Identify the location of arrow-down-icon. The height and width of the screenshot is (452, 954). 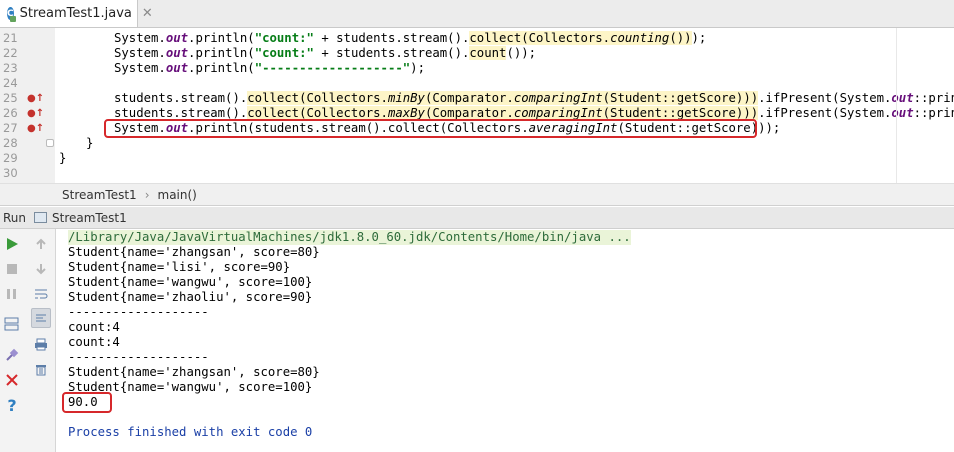
(41, 269).